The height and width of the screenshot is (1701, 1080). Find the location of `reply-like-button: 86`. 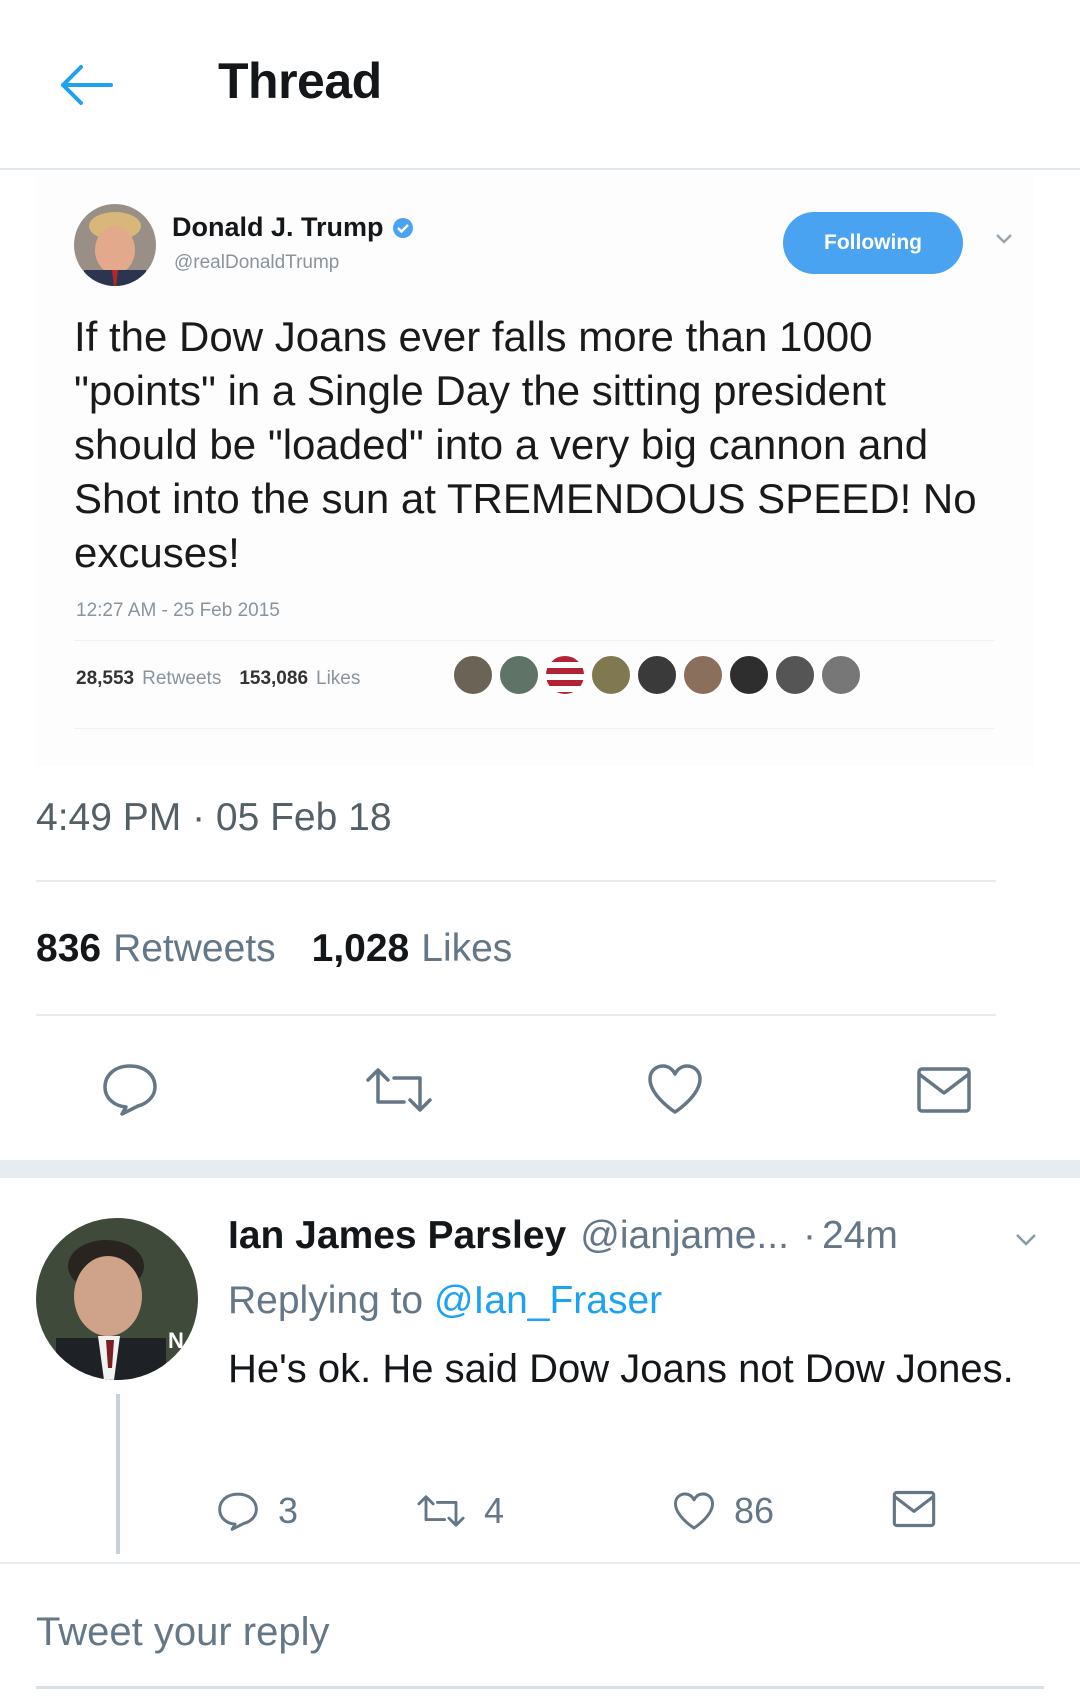

reply-like-button: 86 is located at coordinates (723, 1511).